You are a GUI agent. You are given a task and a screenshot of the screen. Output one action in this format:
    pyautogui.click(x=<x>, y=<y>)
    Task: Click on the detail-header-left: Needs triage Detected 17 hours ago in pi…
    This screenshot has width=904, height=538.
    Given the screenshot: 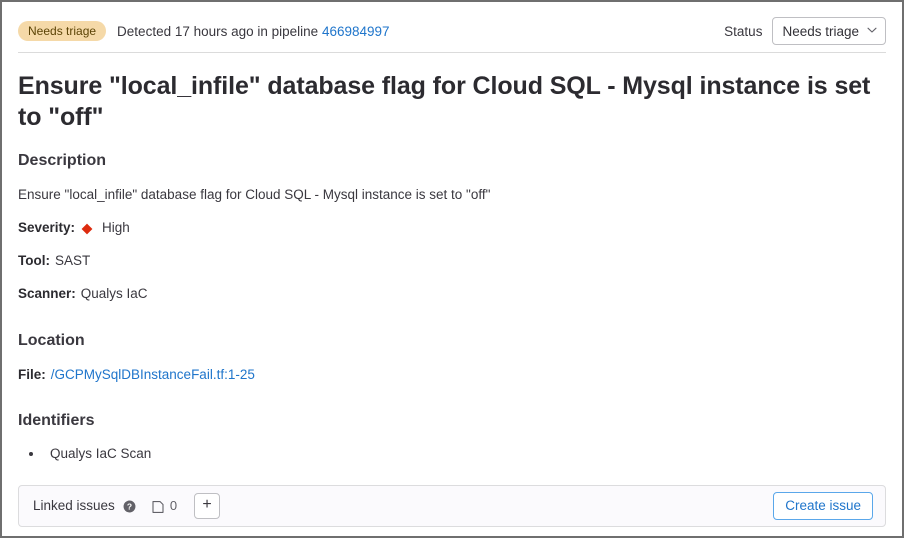 What is the action you would take?
    pyautogui.click(x=204, y=31)
    